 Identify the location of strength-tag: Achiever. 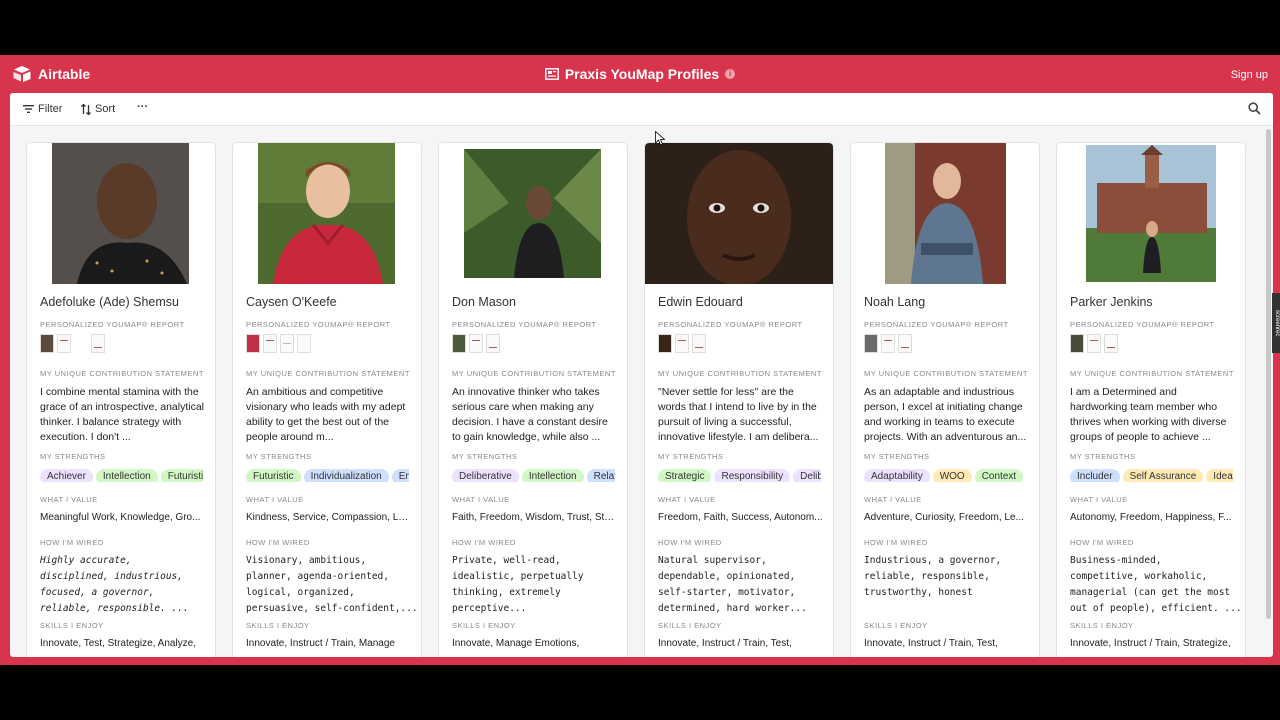
(66, 475).